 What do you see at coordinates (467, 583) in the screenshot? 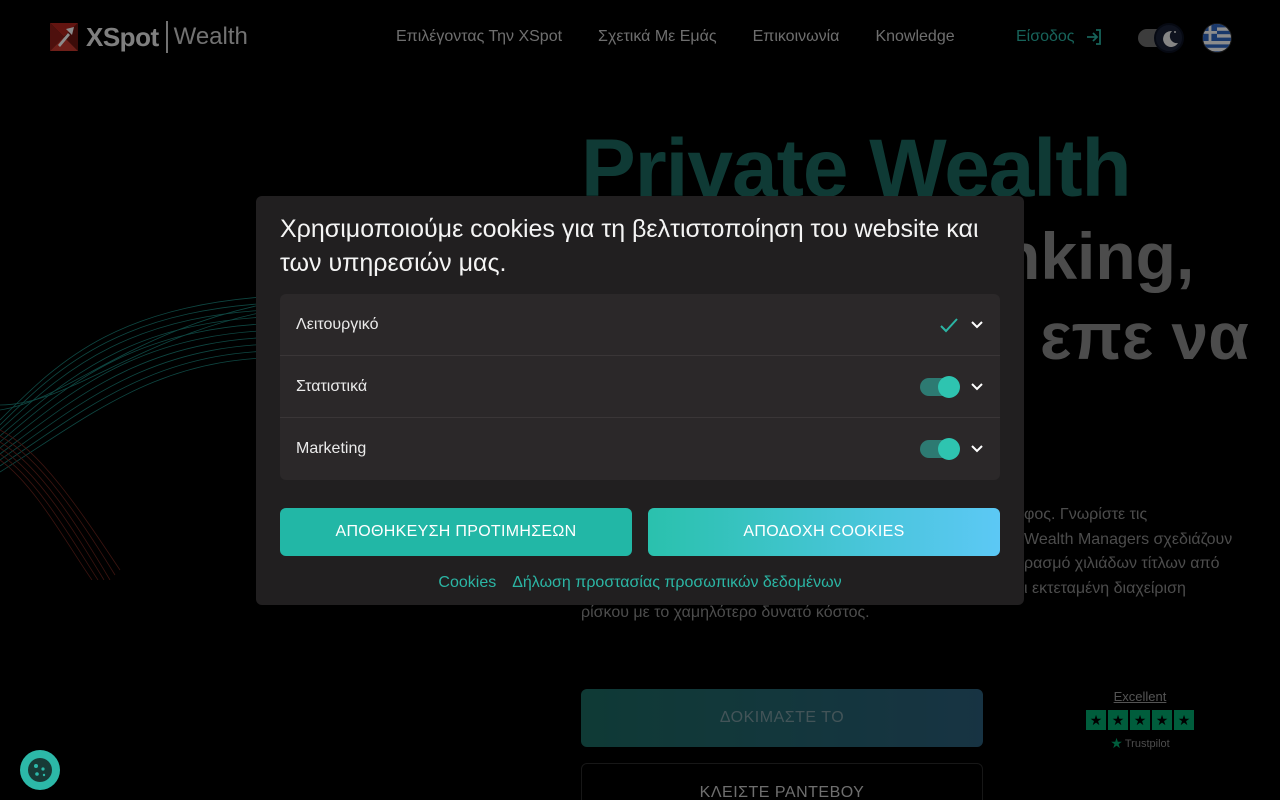
I see `cookies-policy-link: Cookies` at bounding box center [467, 583].